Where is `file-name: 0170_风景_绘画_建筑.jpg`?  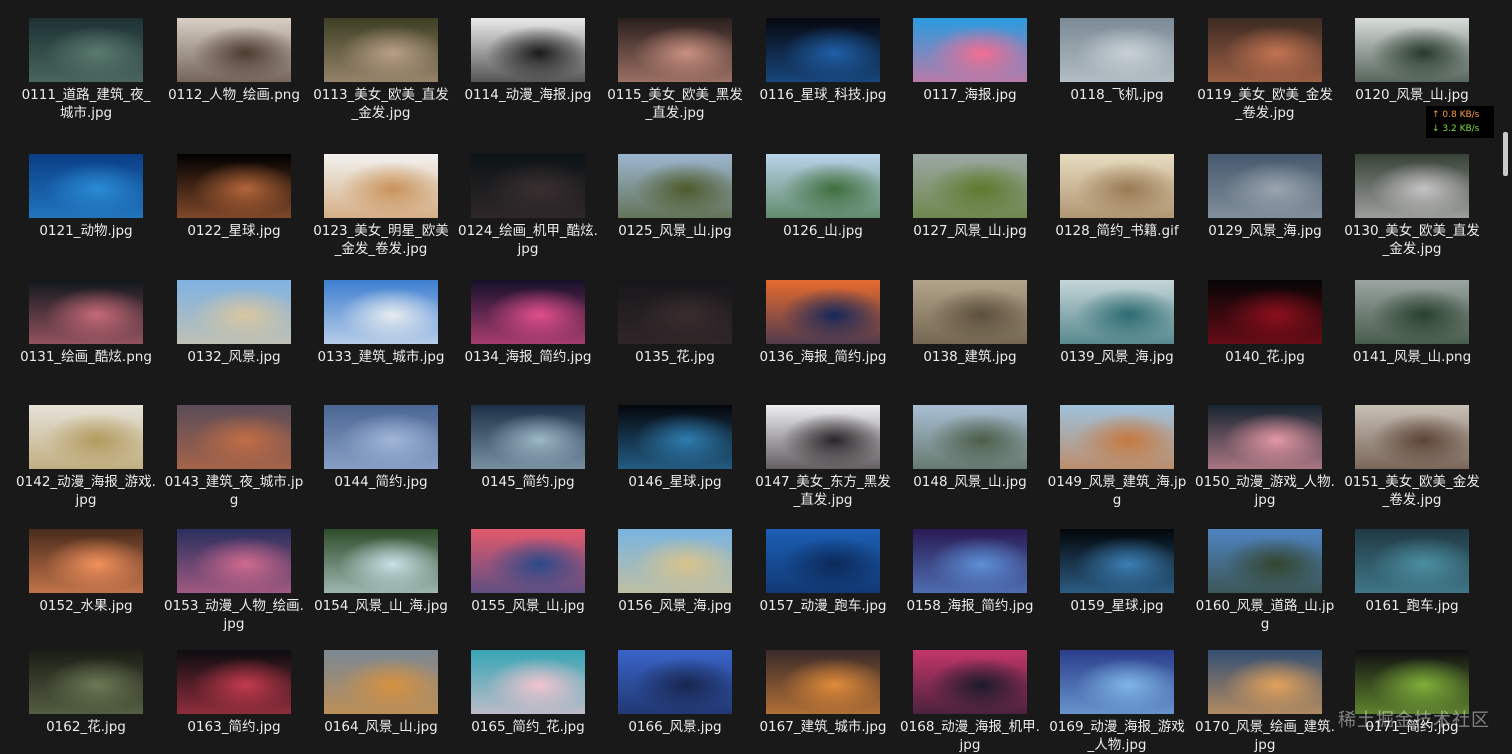 file-name: 0170_风景_绘画_建筑.jpg is located at coordinates (1265, 736).